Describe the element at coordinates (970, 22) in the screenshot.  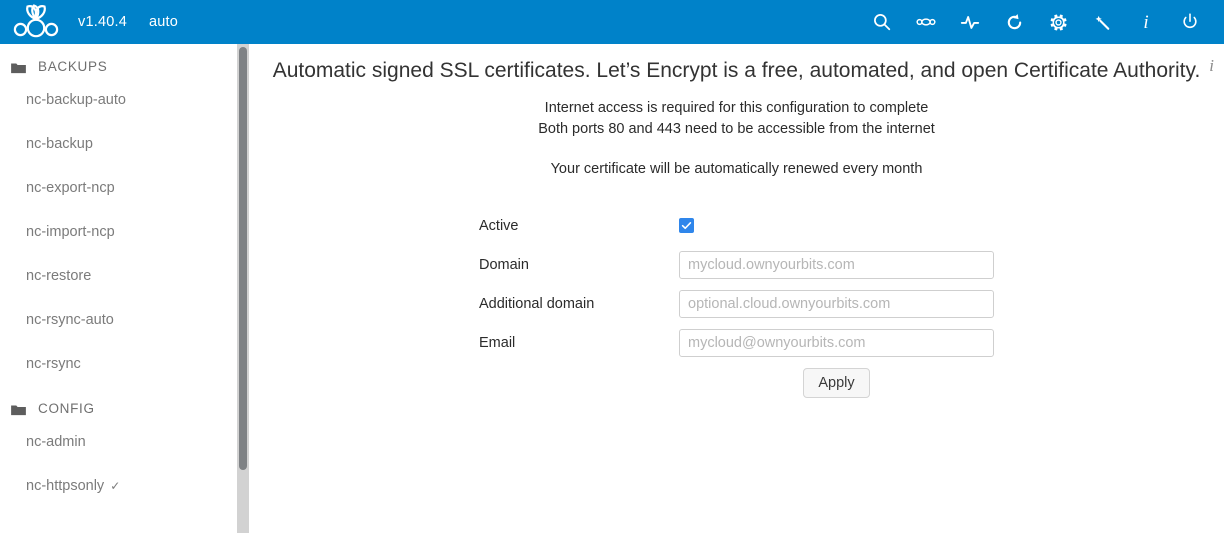
I see `activity-pulse-icon` at that location.